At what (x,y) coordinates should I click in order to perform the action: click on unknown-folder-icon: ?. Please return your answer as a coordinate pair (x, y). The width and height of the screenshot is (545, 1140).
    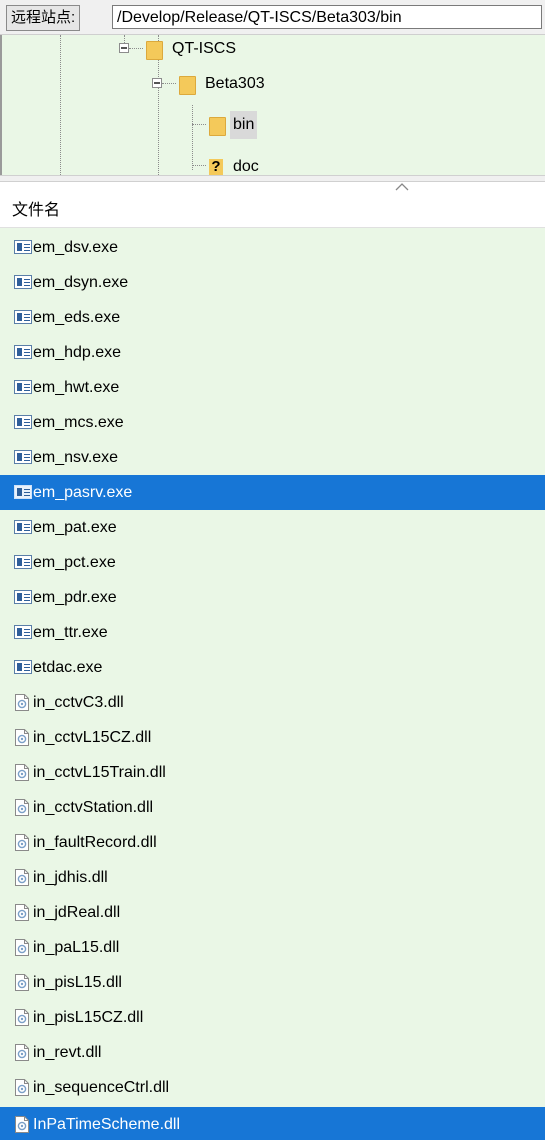
    Looking at the image, I should click on (216, 167).